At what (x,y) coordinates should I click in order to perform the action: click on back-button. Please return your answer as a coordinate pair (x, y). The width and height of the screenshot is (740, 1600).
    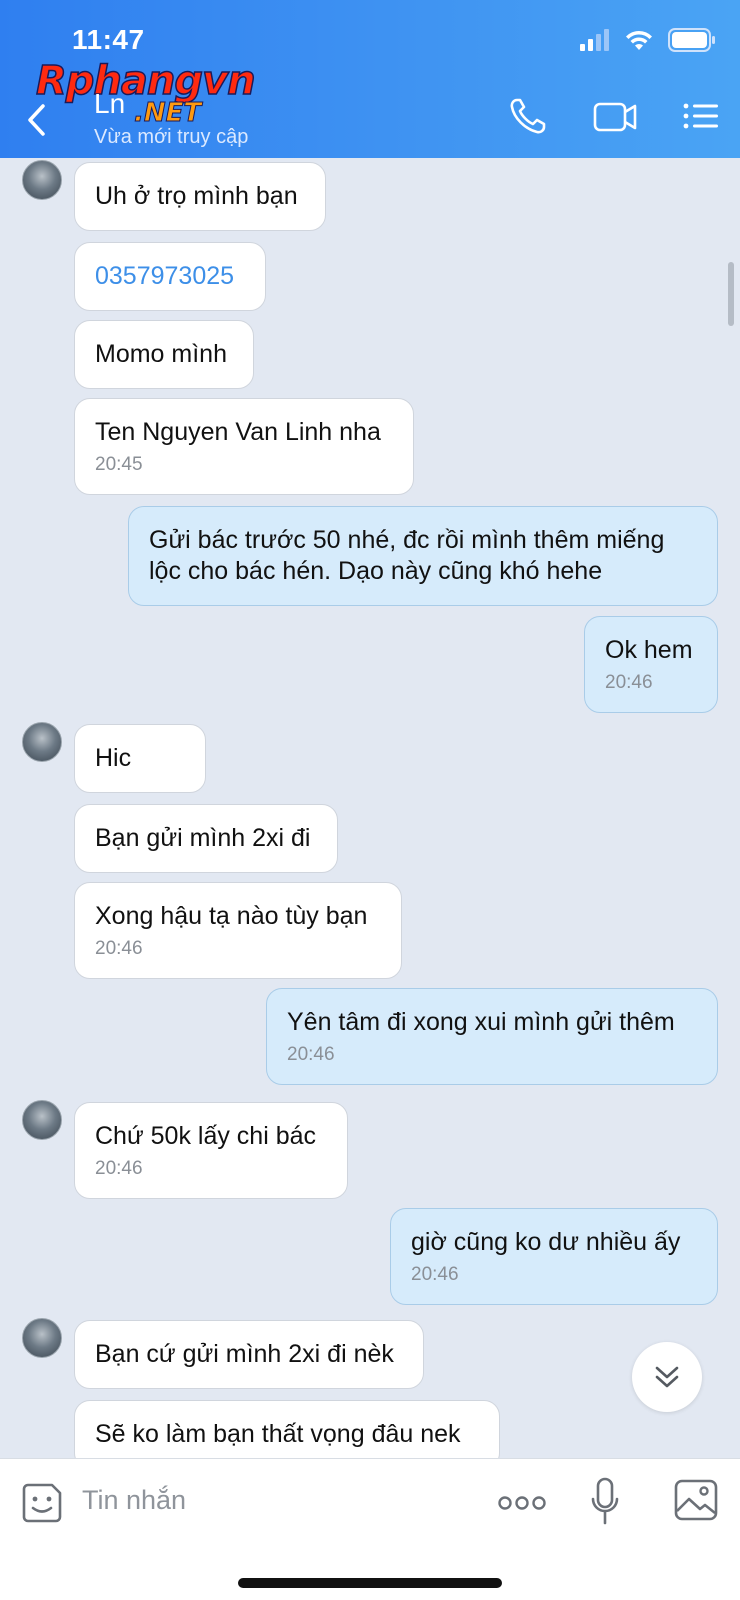
    Looking at the image, I should click on (37, 120).